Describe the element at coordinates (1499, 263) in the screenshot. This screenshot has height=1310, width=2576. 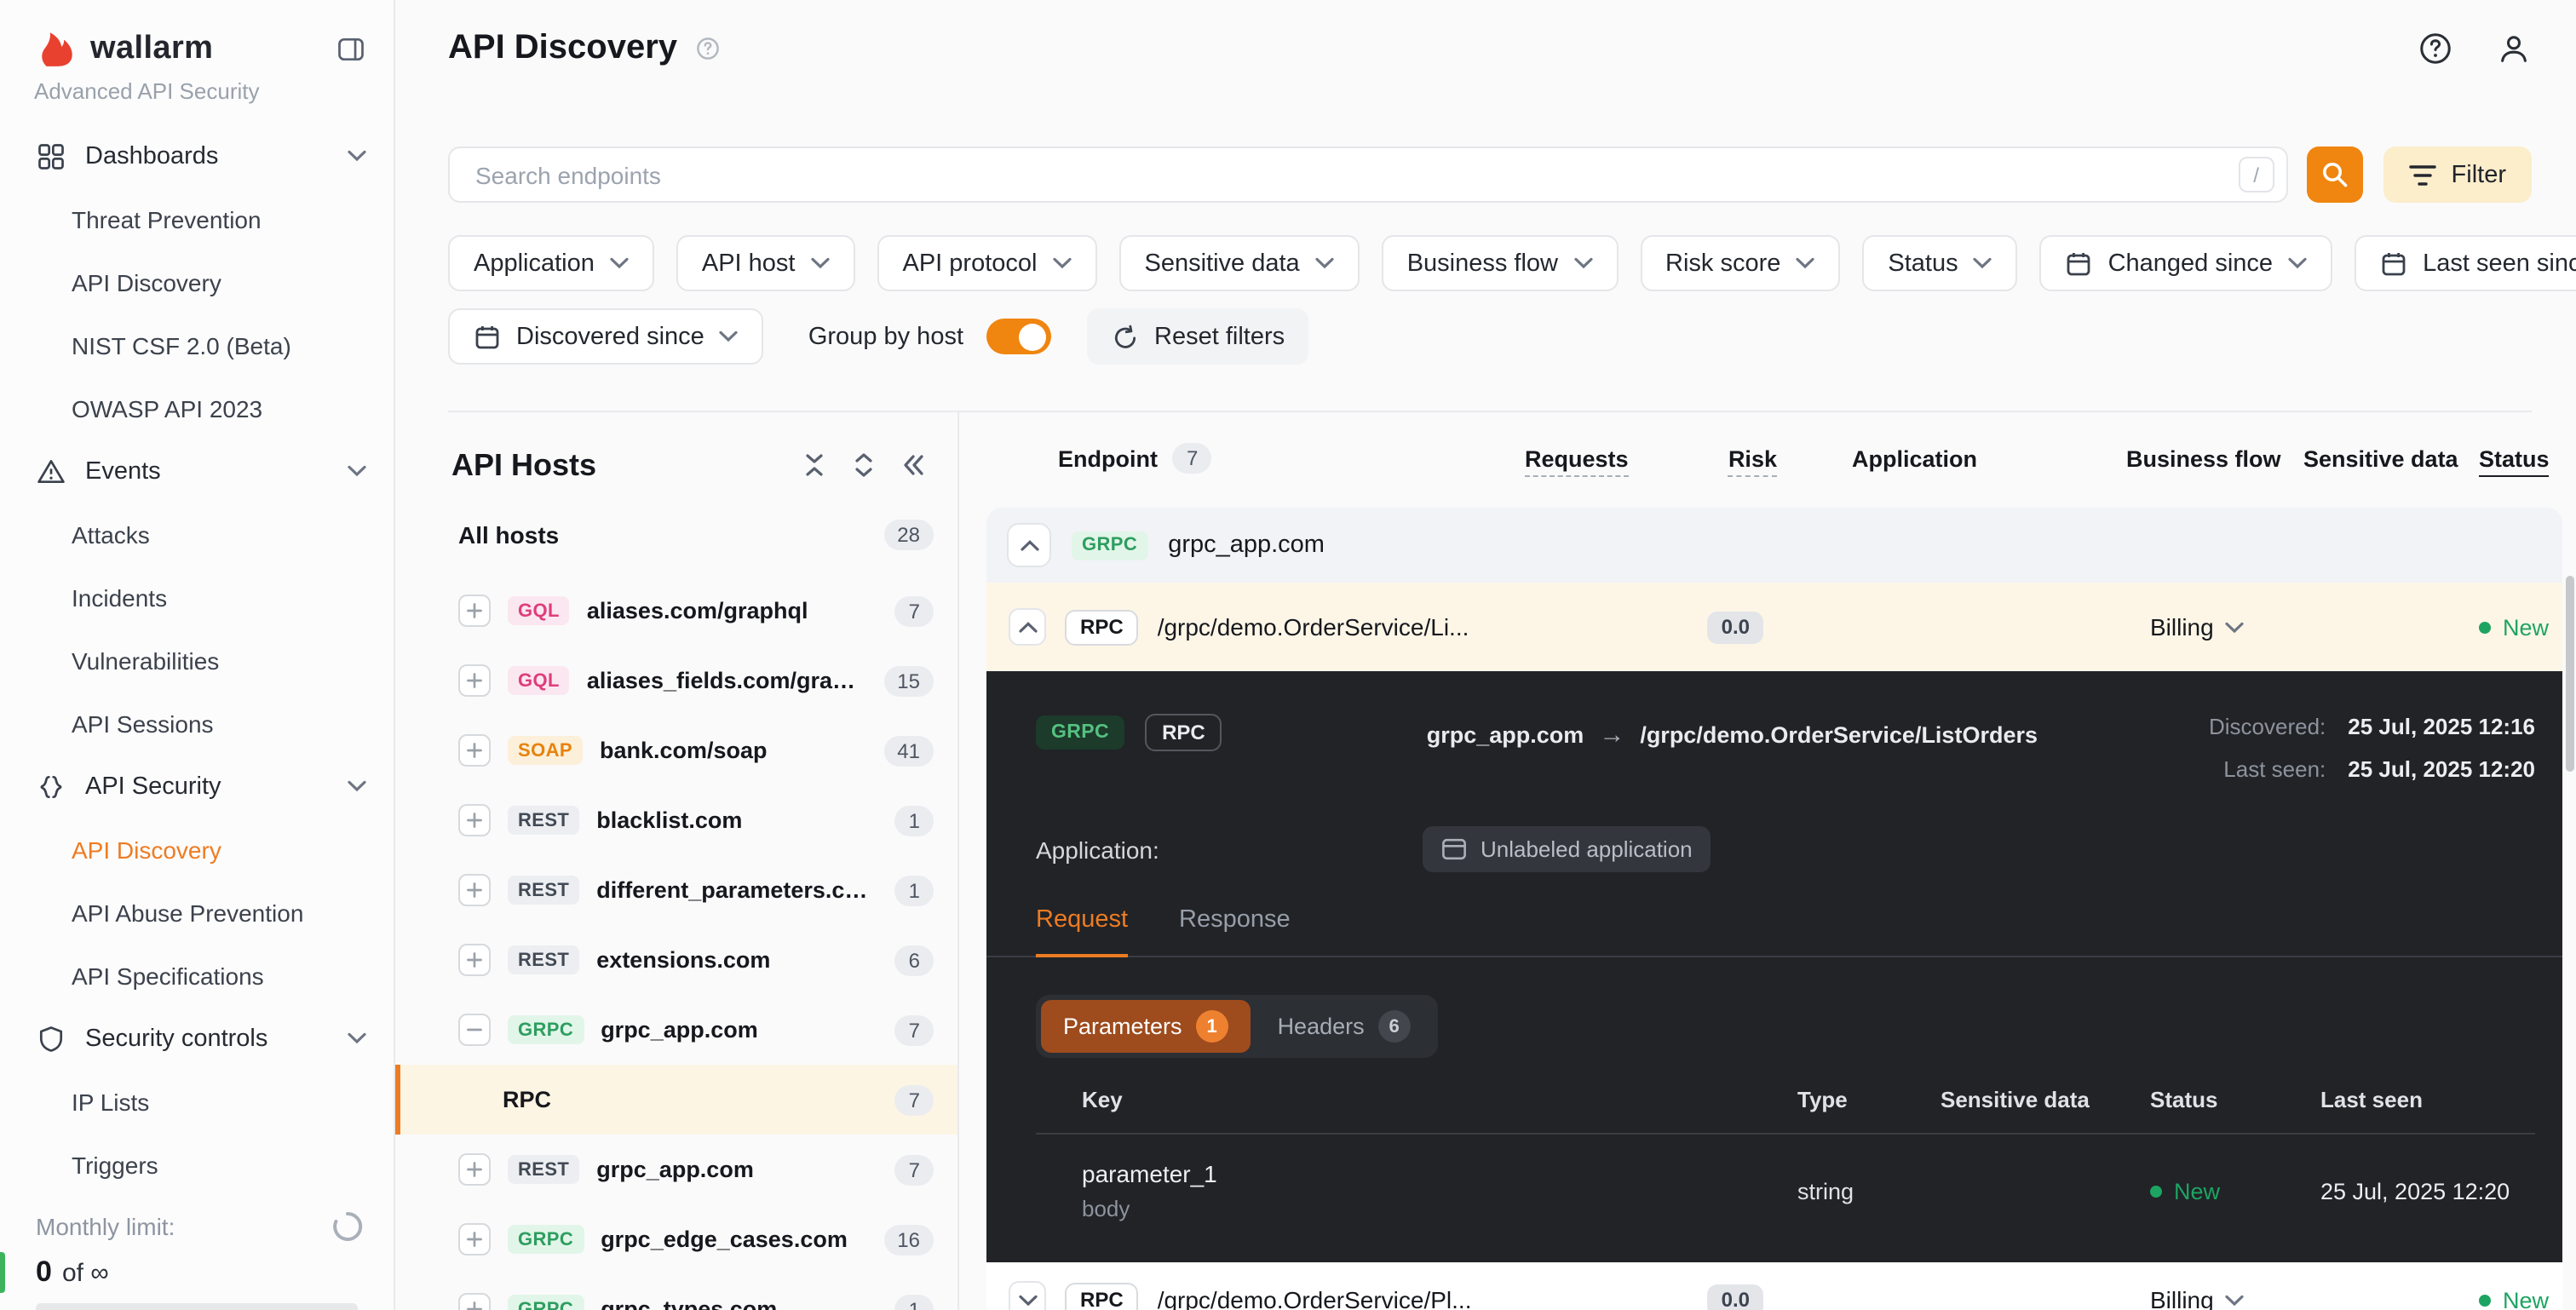
I see `filter-business-flow: Business flow` at that location.